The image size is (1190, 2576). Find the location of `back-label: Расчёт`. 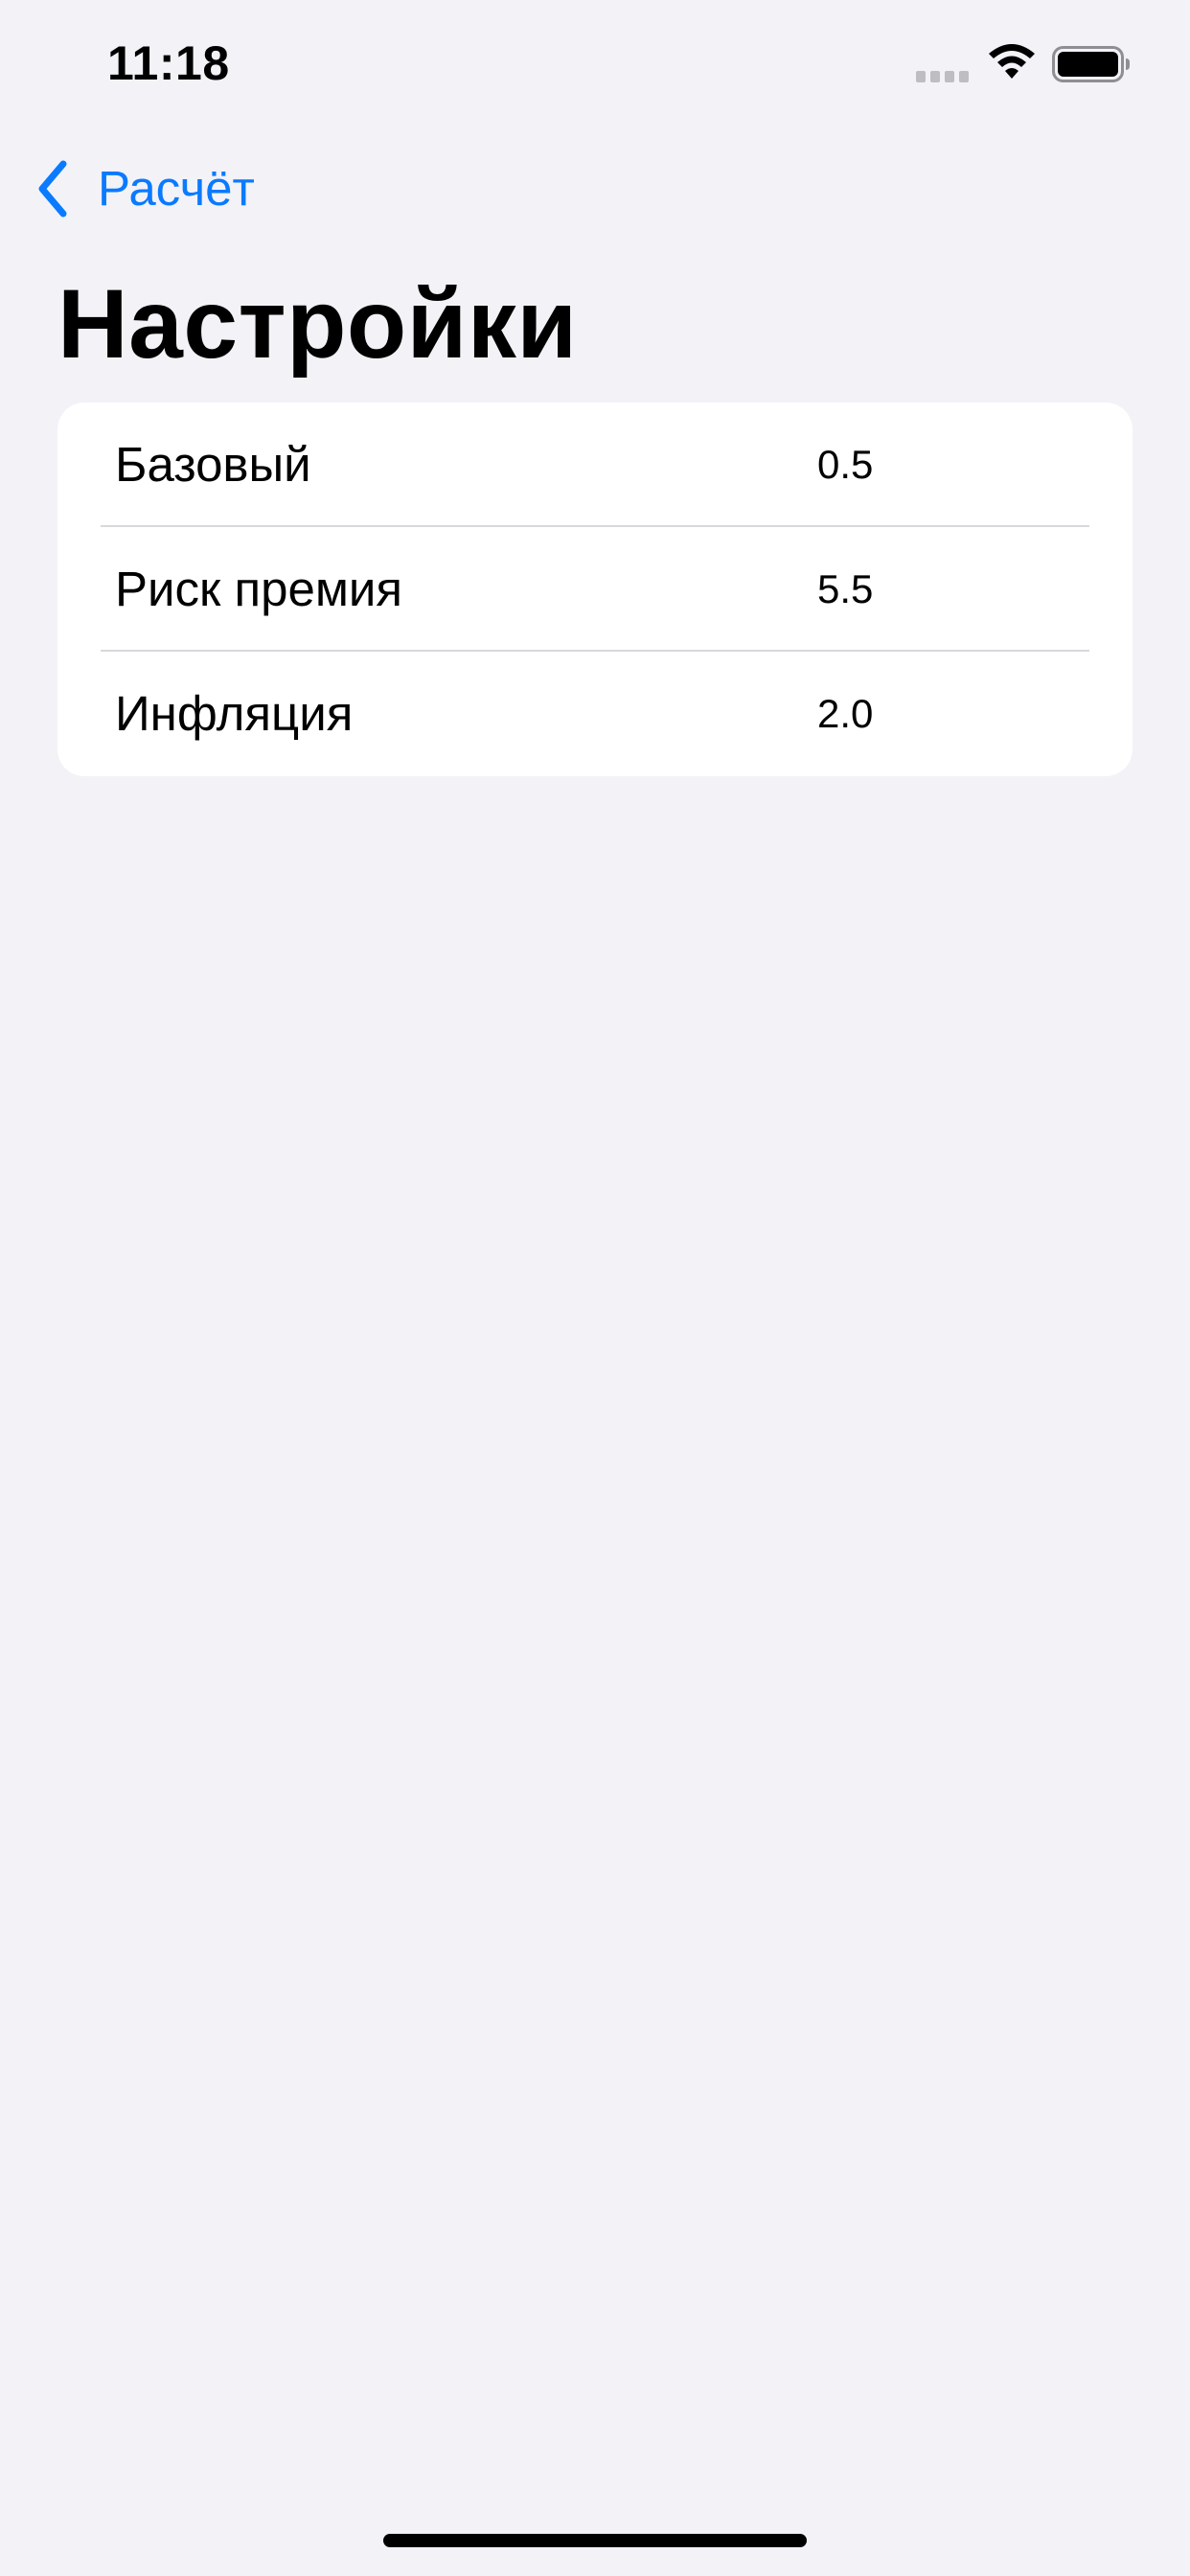

back-label: Расчёт is located at coordinates (177, 188).